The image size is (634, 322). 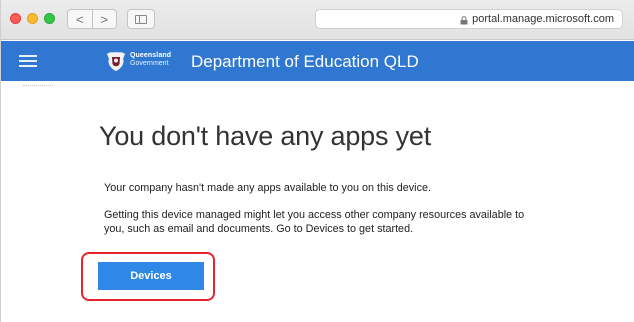 I want to click on sidebar-toggle-button, so click(x=141, y=19).